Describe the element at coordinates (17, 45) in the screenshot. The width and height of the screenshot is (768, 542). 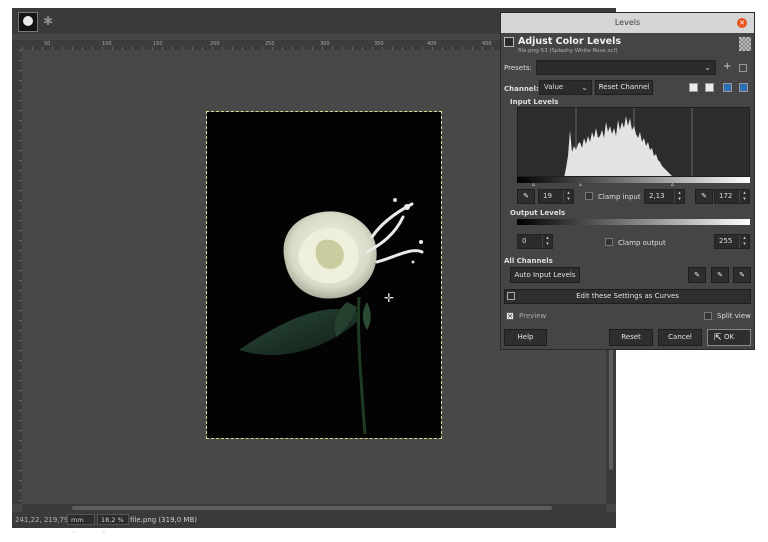
I see `ruler-corner` at that location.